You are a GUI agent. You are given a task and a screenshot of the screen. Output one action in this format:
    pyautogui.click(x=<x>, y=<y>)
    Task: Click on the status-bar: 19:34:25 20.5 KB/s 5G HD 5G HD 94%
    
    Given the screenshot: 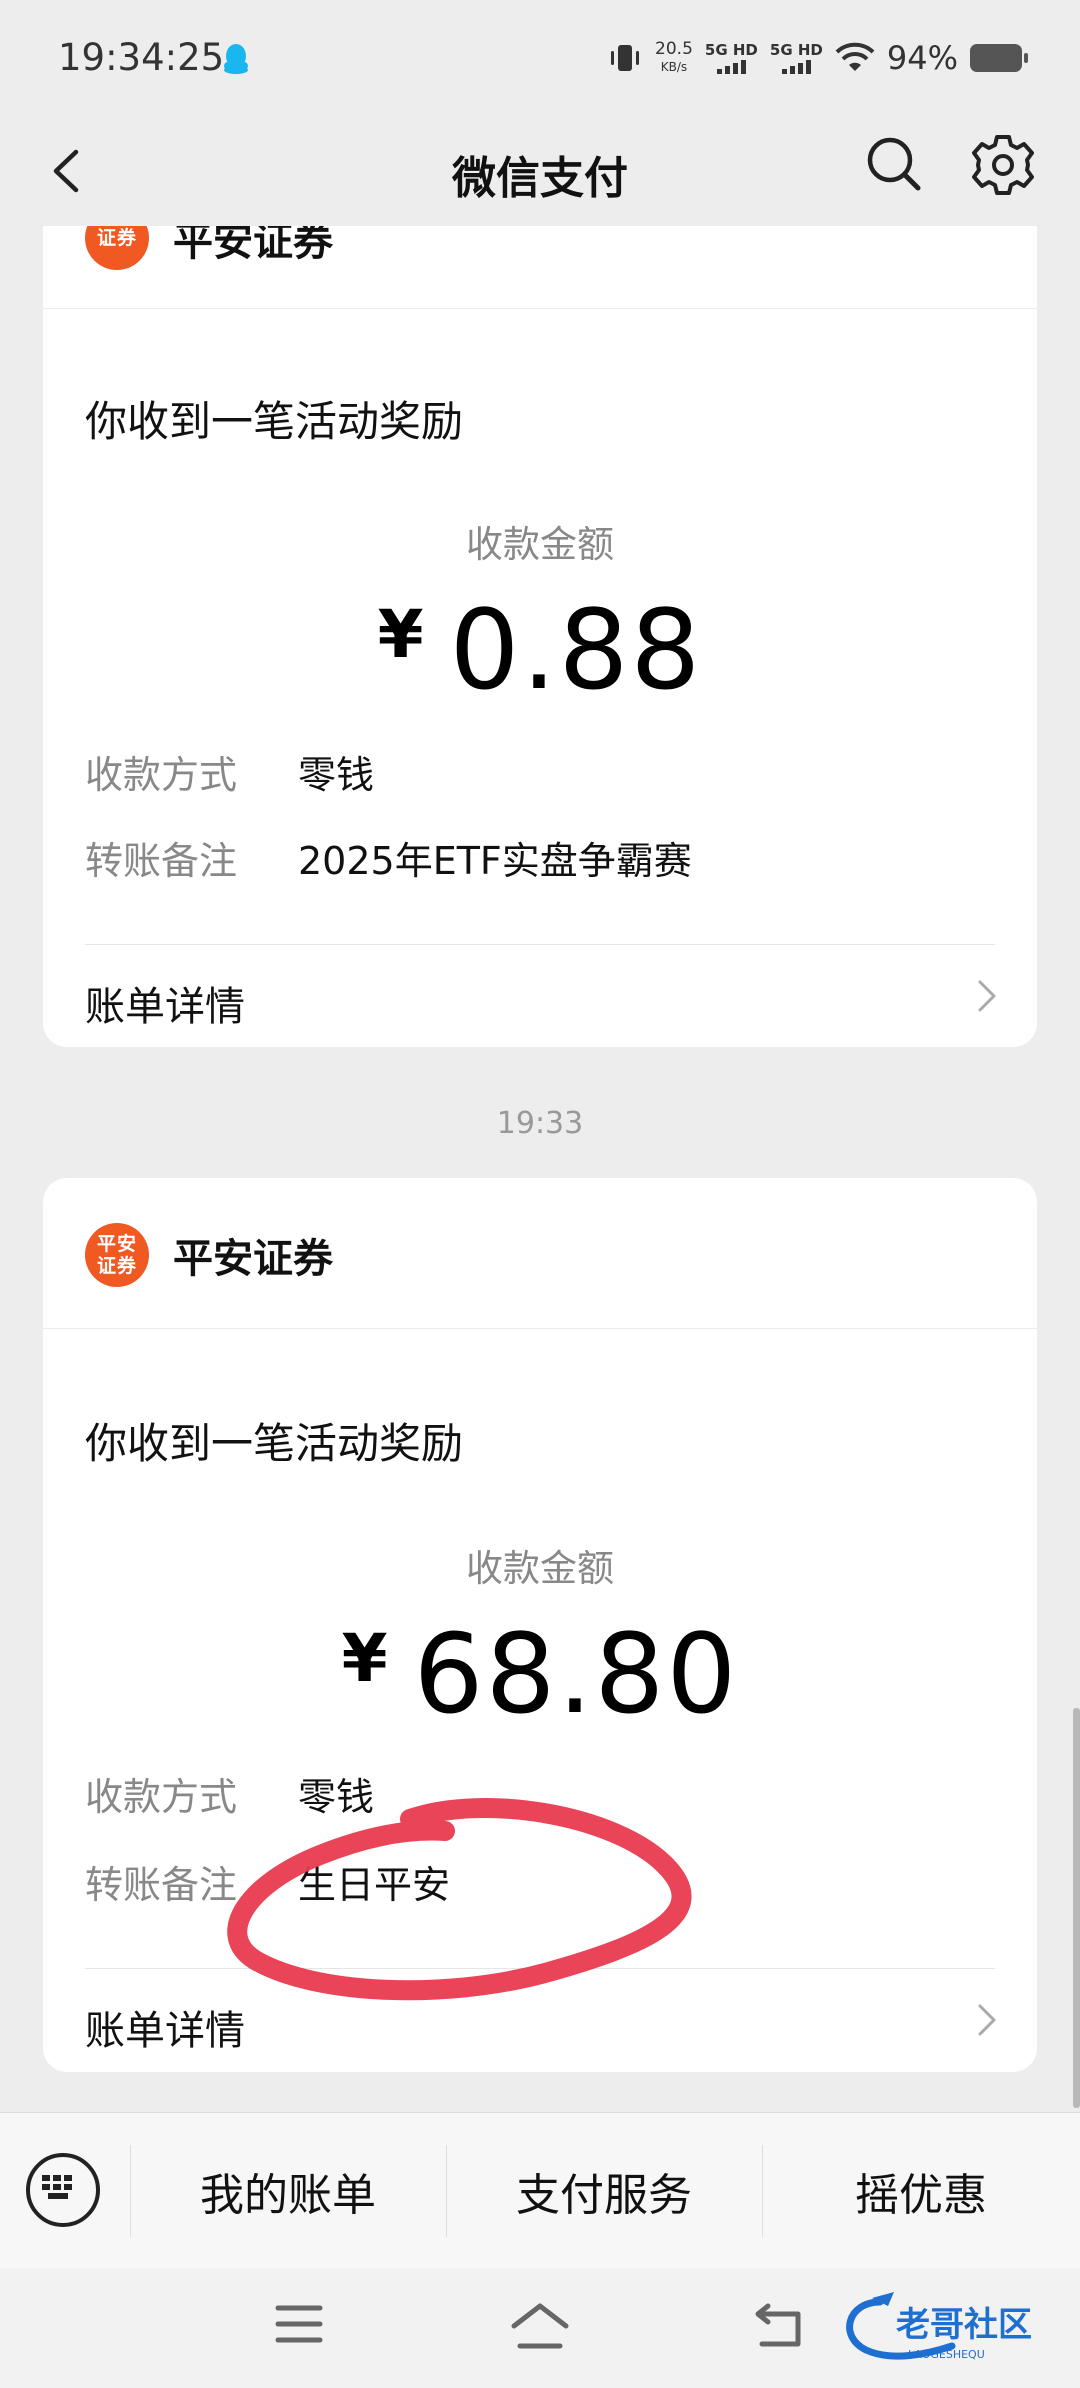 What is the action you would take?
    pyautogui.click(x=540, y=59)
    